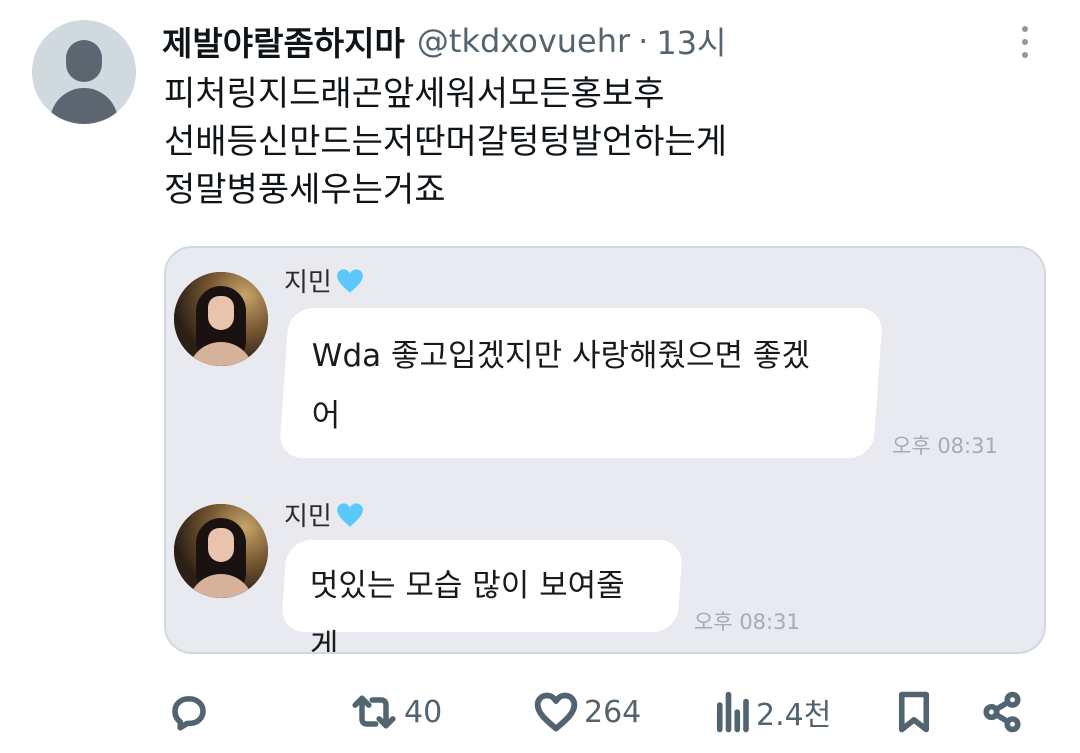  I want to click on chat-bubble: Wda 좋고입겠지만 사랑해줬으면 좋겠 어, so click(581, 383).